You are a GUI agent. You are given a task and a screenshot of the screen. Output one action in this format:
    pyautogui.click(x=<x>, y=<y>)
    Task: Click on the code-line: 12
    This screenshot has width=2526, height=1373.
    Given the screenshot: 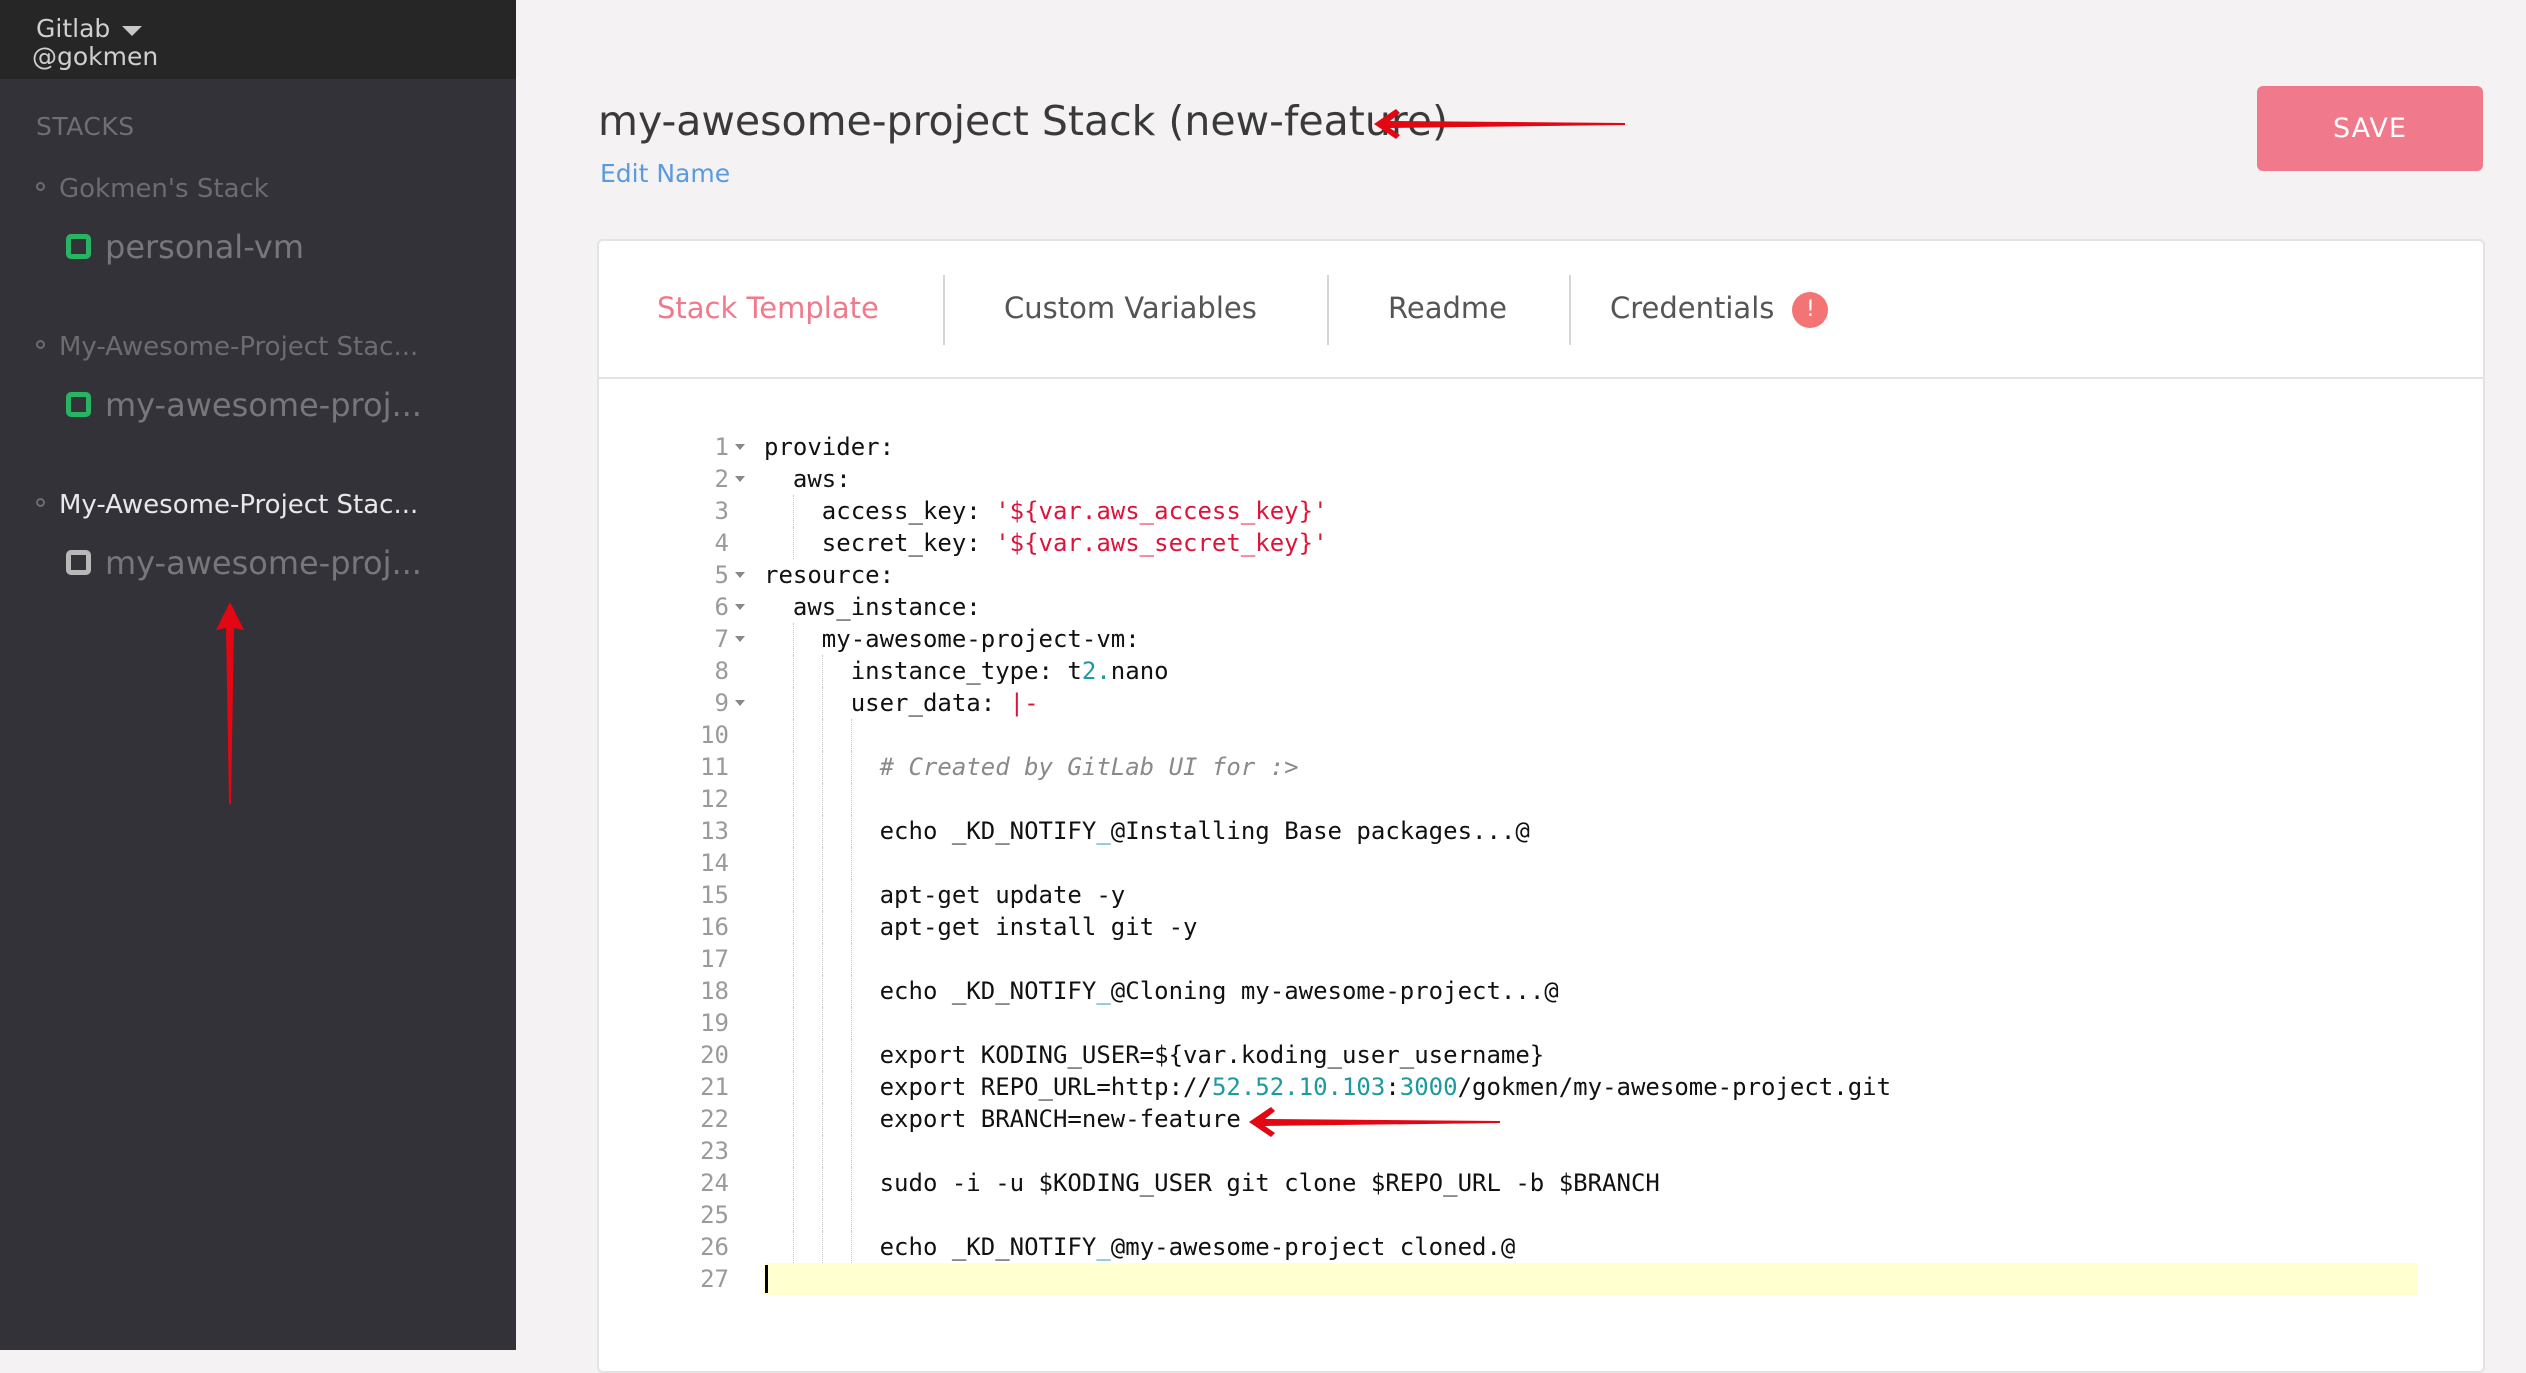 What is the action you would take?
    pyautogui.click(x=1541, y=799)
    